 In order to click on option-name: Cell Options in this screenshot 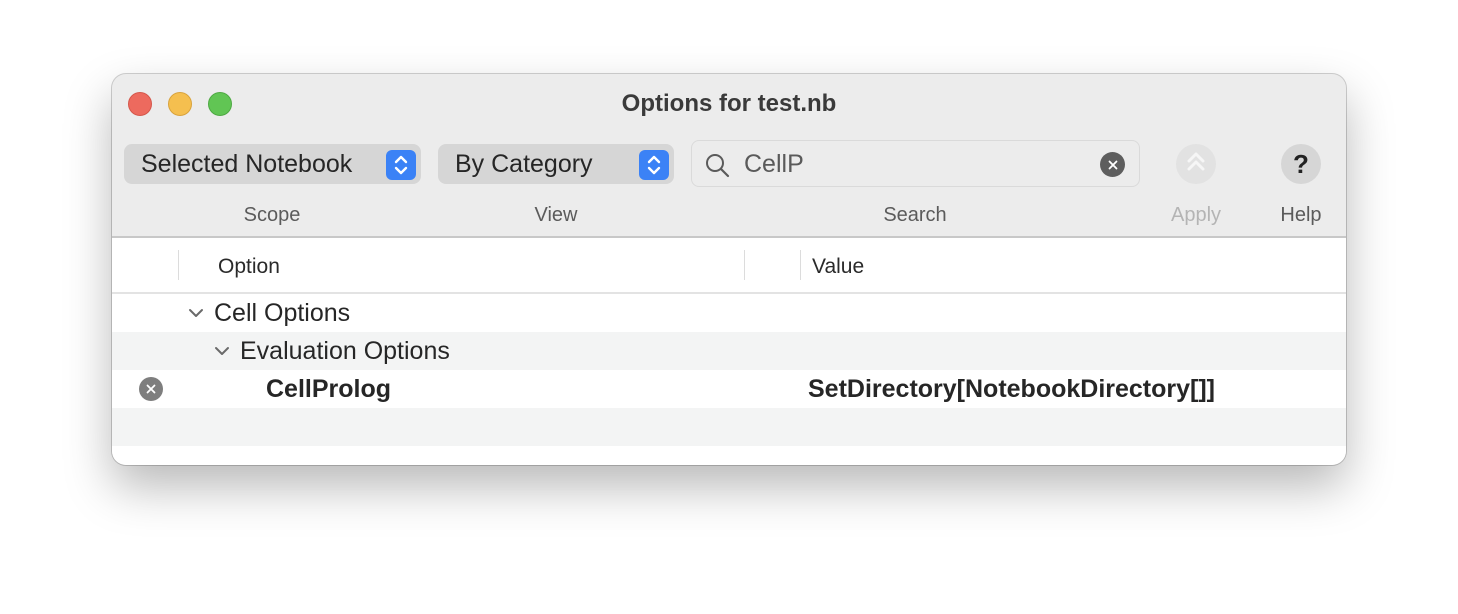, I will do `click(282, 313)`.